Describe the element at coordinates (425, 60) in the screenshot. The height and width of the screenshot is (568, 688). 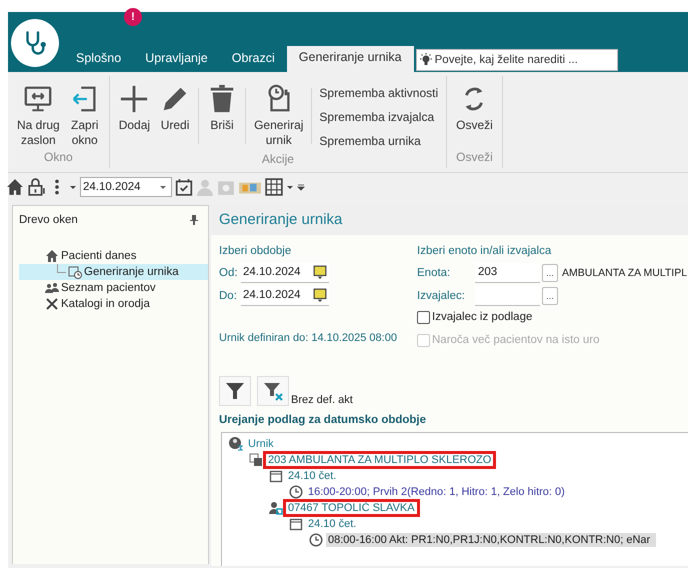
I see `lightbulb-icon` at that location.